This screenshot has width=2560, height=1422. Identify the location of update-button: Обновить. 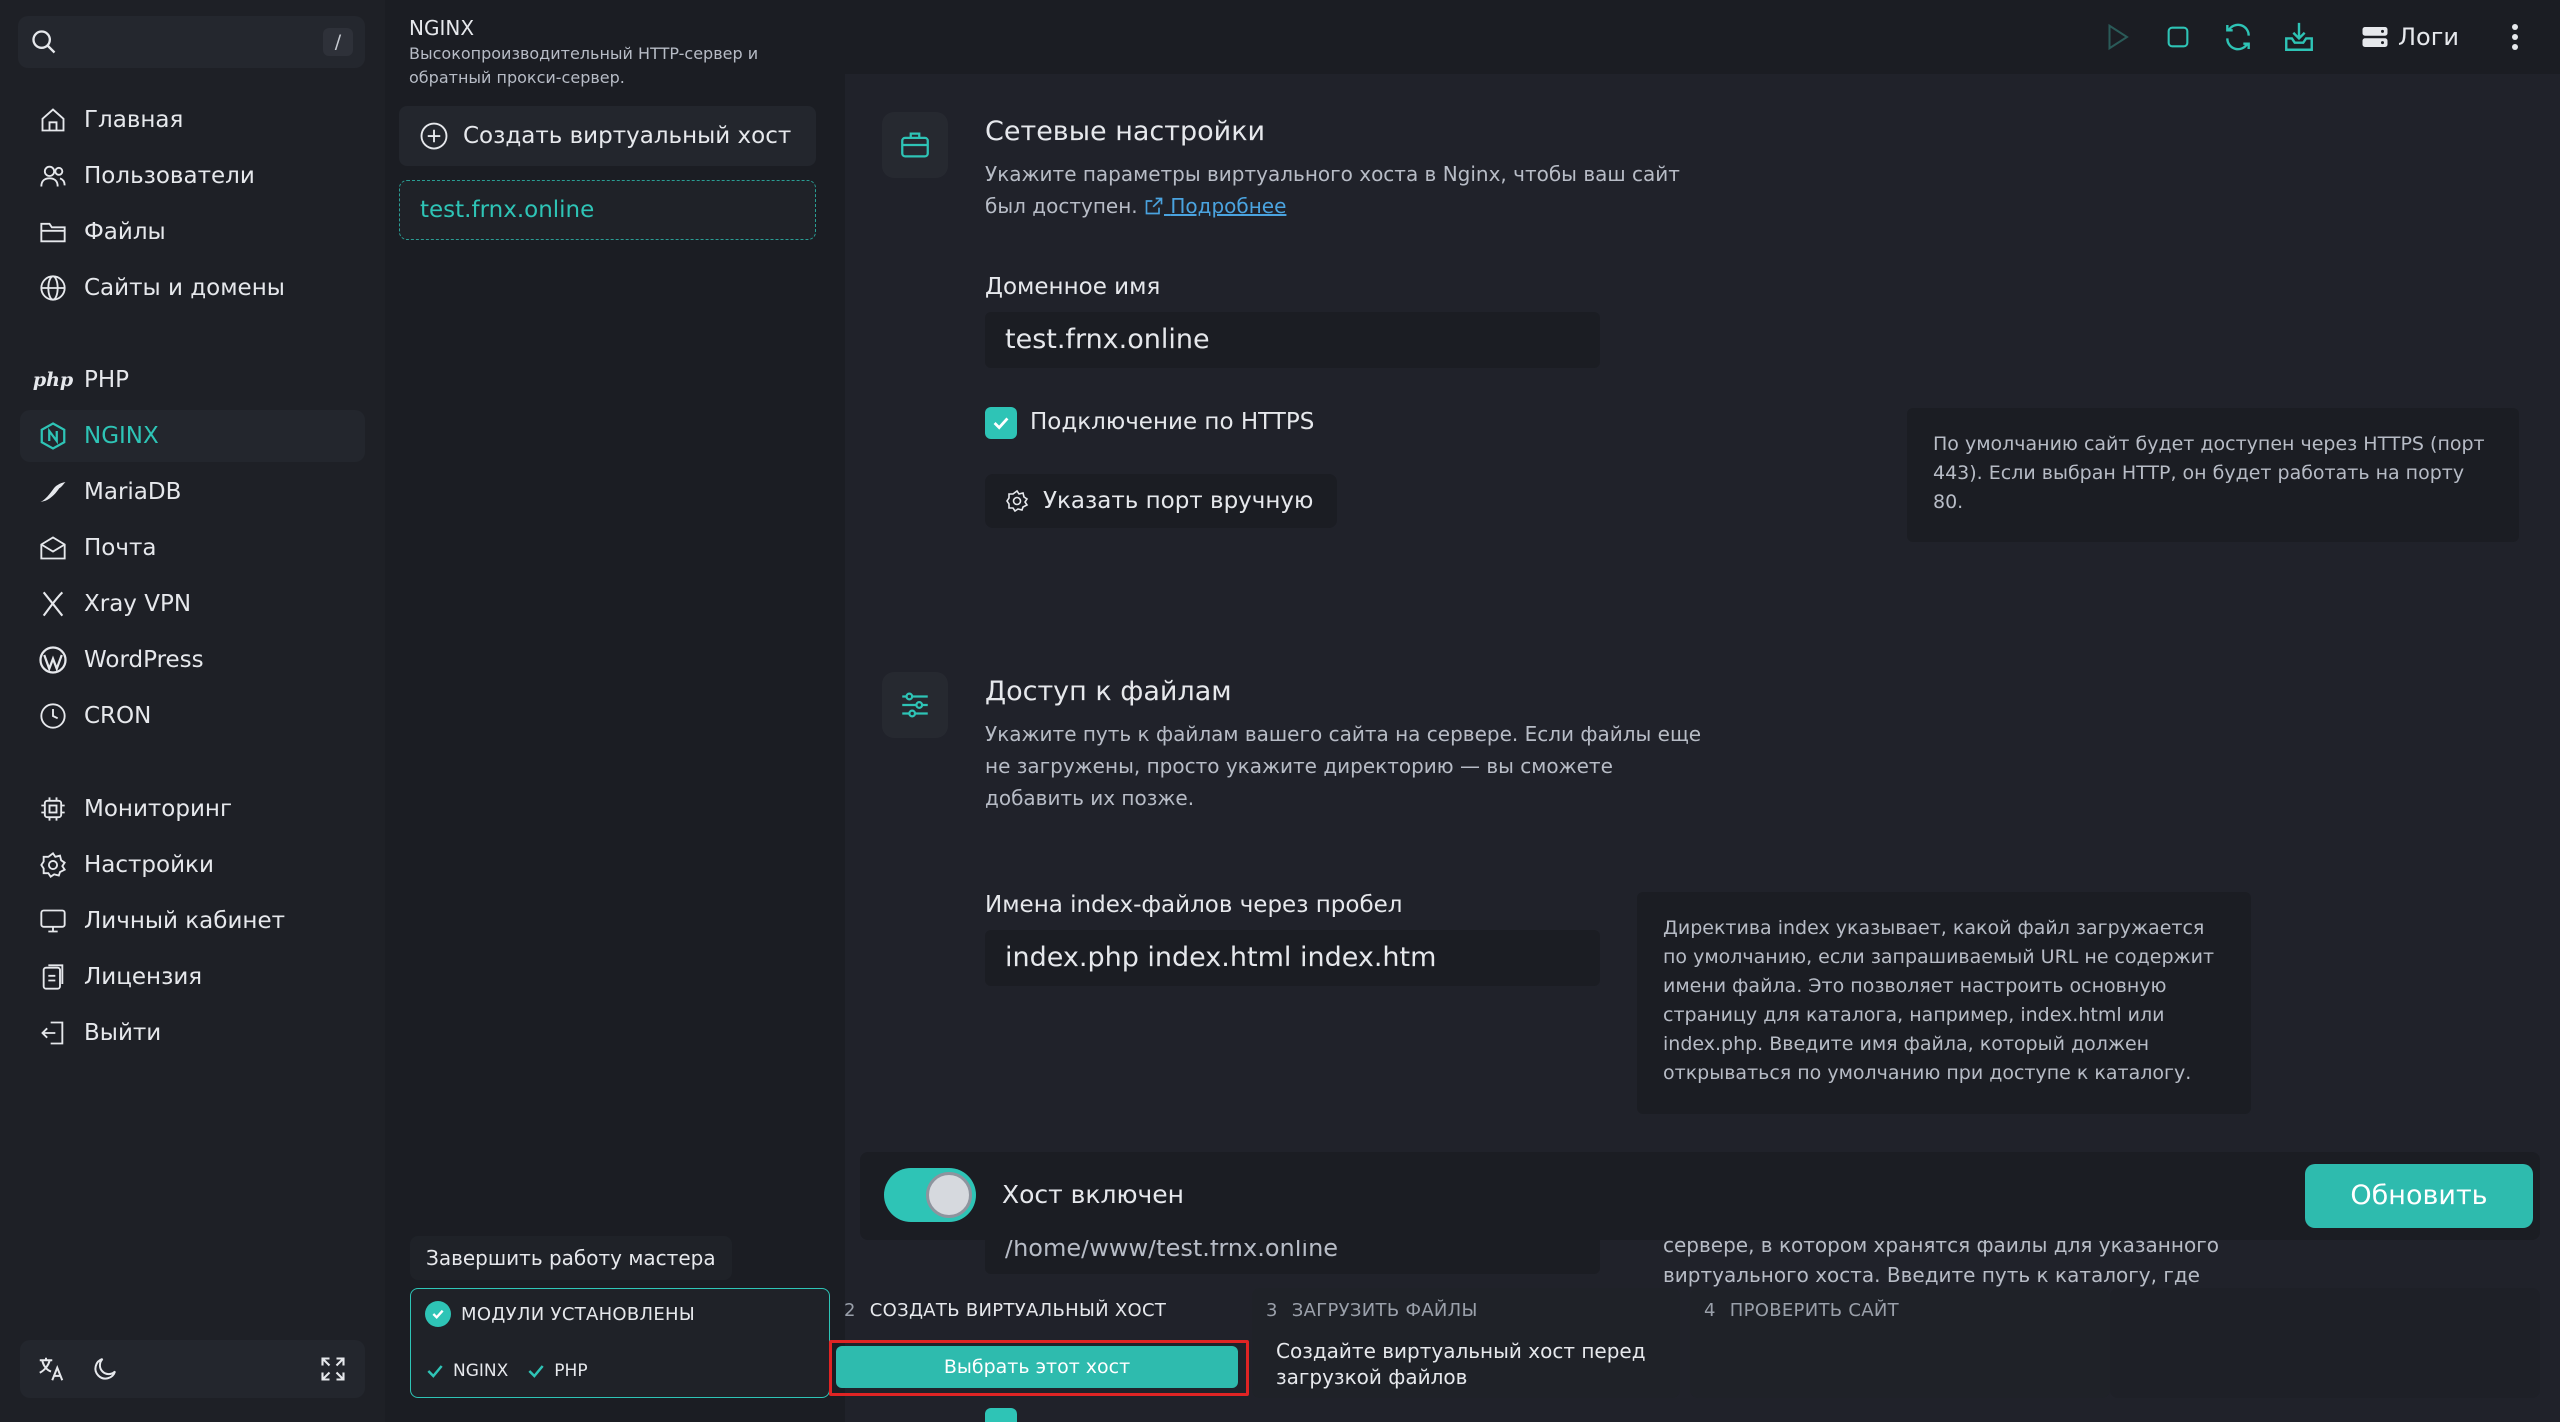
(2419, 1196).